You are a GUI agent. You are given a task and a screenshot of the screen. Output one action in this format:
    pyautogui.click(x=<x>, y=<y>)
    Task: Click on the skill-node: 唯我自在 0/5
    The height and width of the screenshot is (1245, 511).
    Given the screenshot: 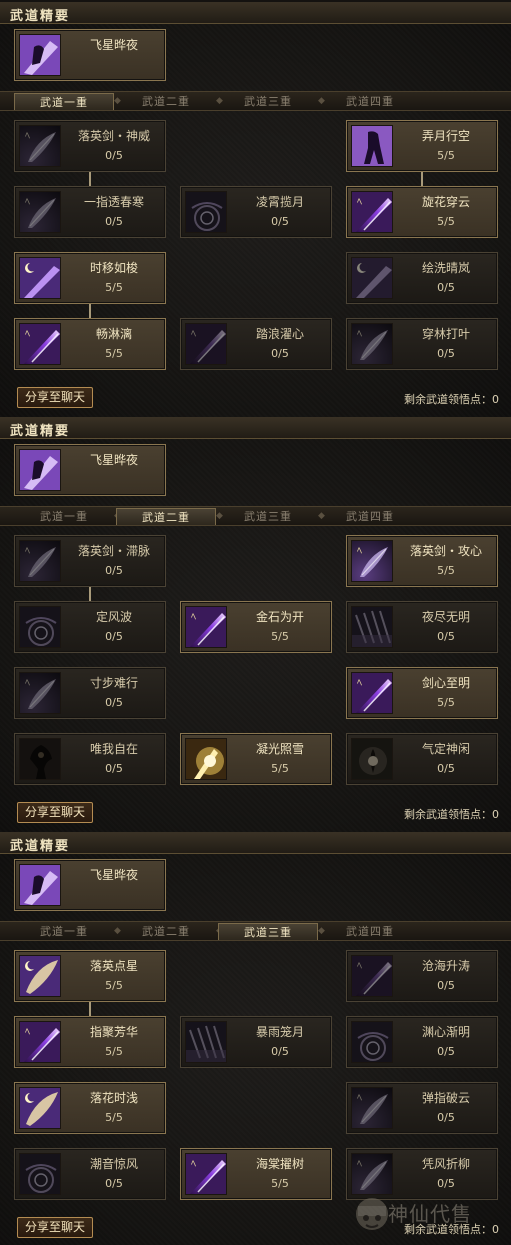 What is the action you would take?
    pyautogui.click(x=90, y=759)
    